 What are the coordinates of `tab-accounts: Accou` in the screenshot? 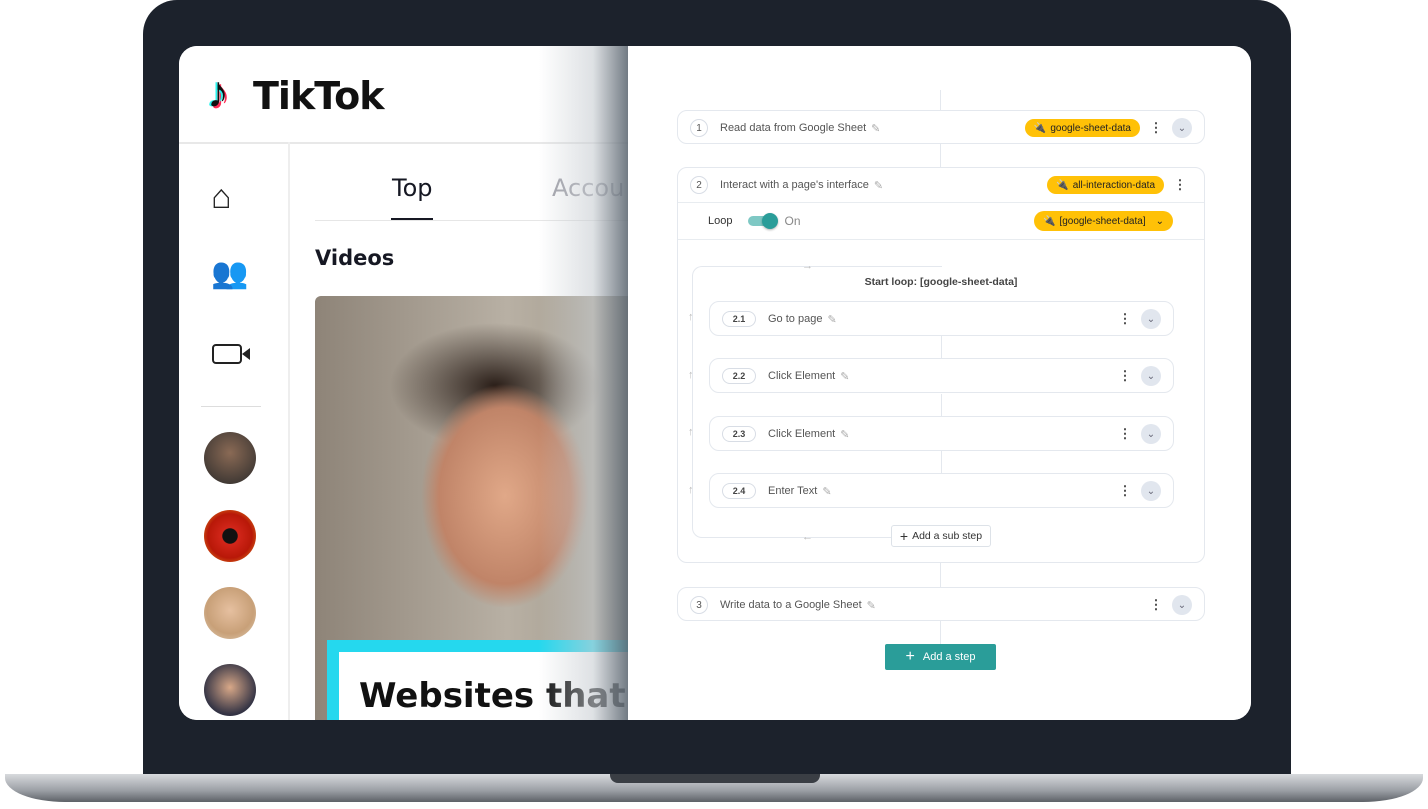 It's located at (588, 188).